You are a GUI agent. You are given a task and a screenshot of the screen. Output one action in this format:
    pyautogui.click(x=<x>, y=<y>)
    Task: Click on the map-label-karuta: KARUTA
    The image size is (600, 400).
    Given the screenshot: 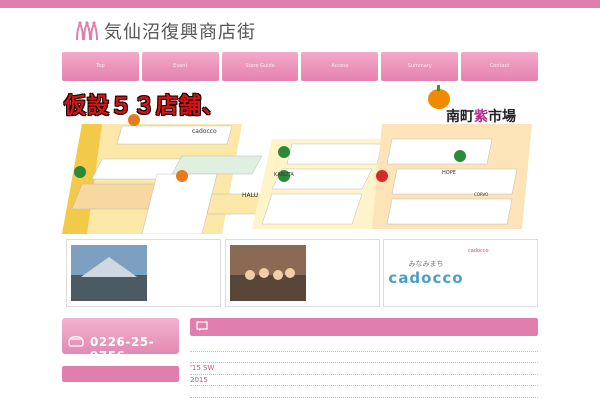 What is the action you would take?
    pyautogui.click(x=284, y=175)
    